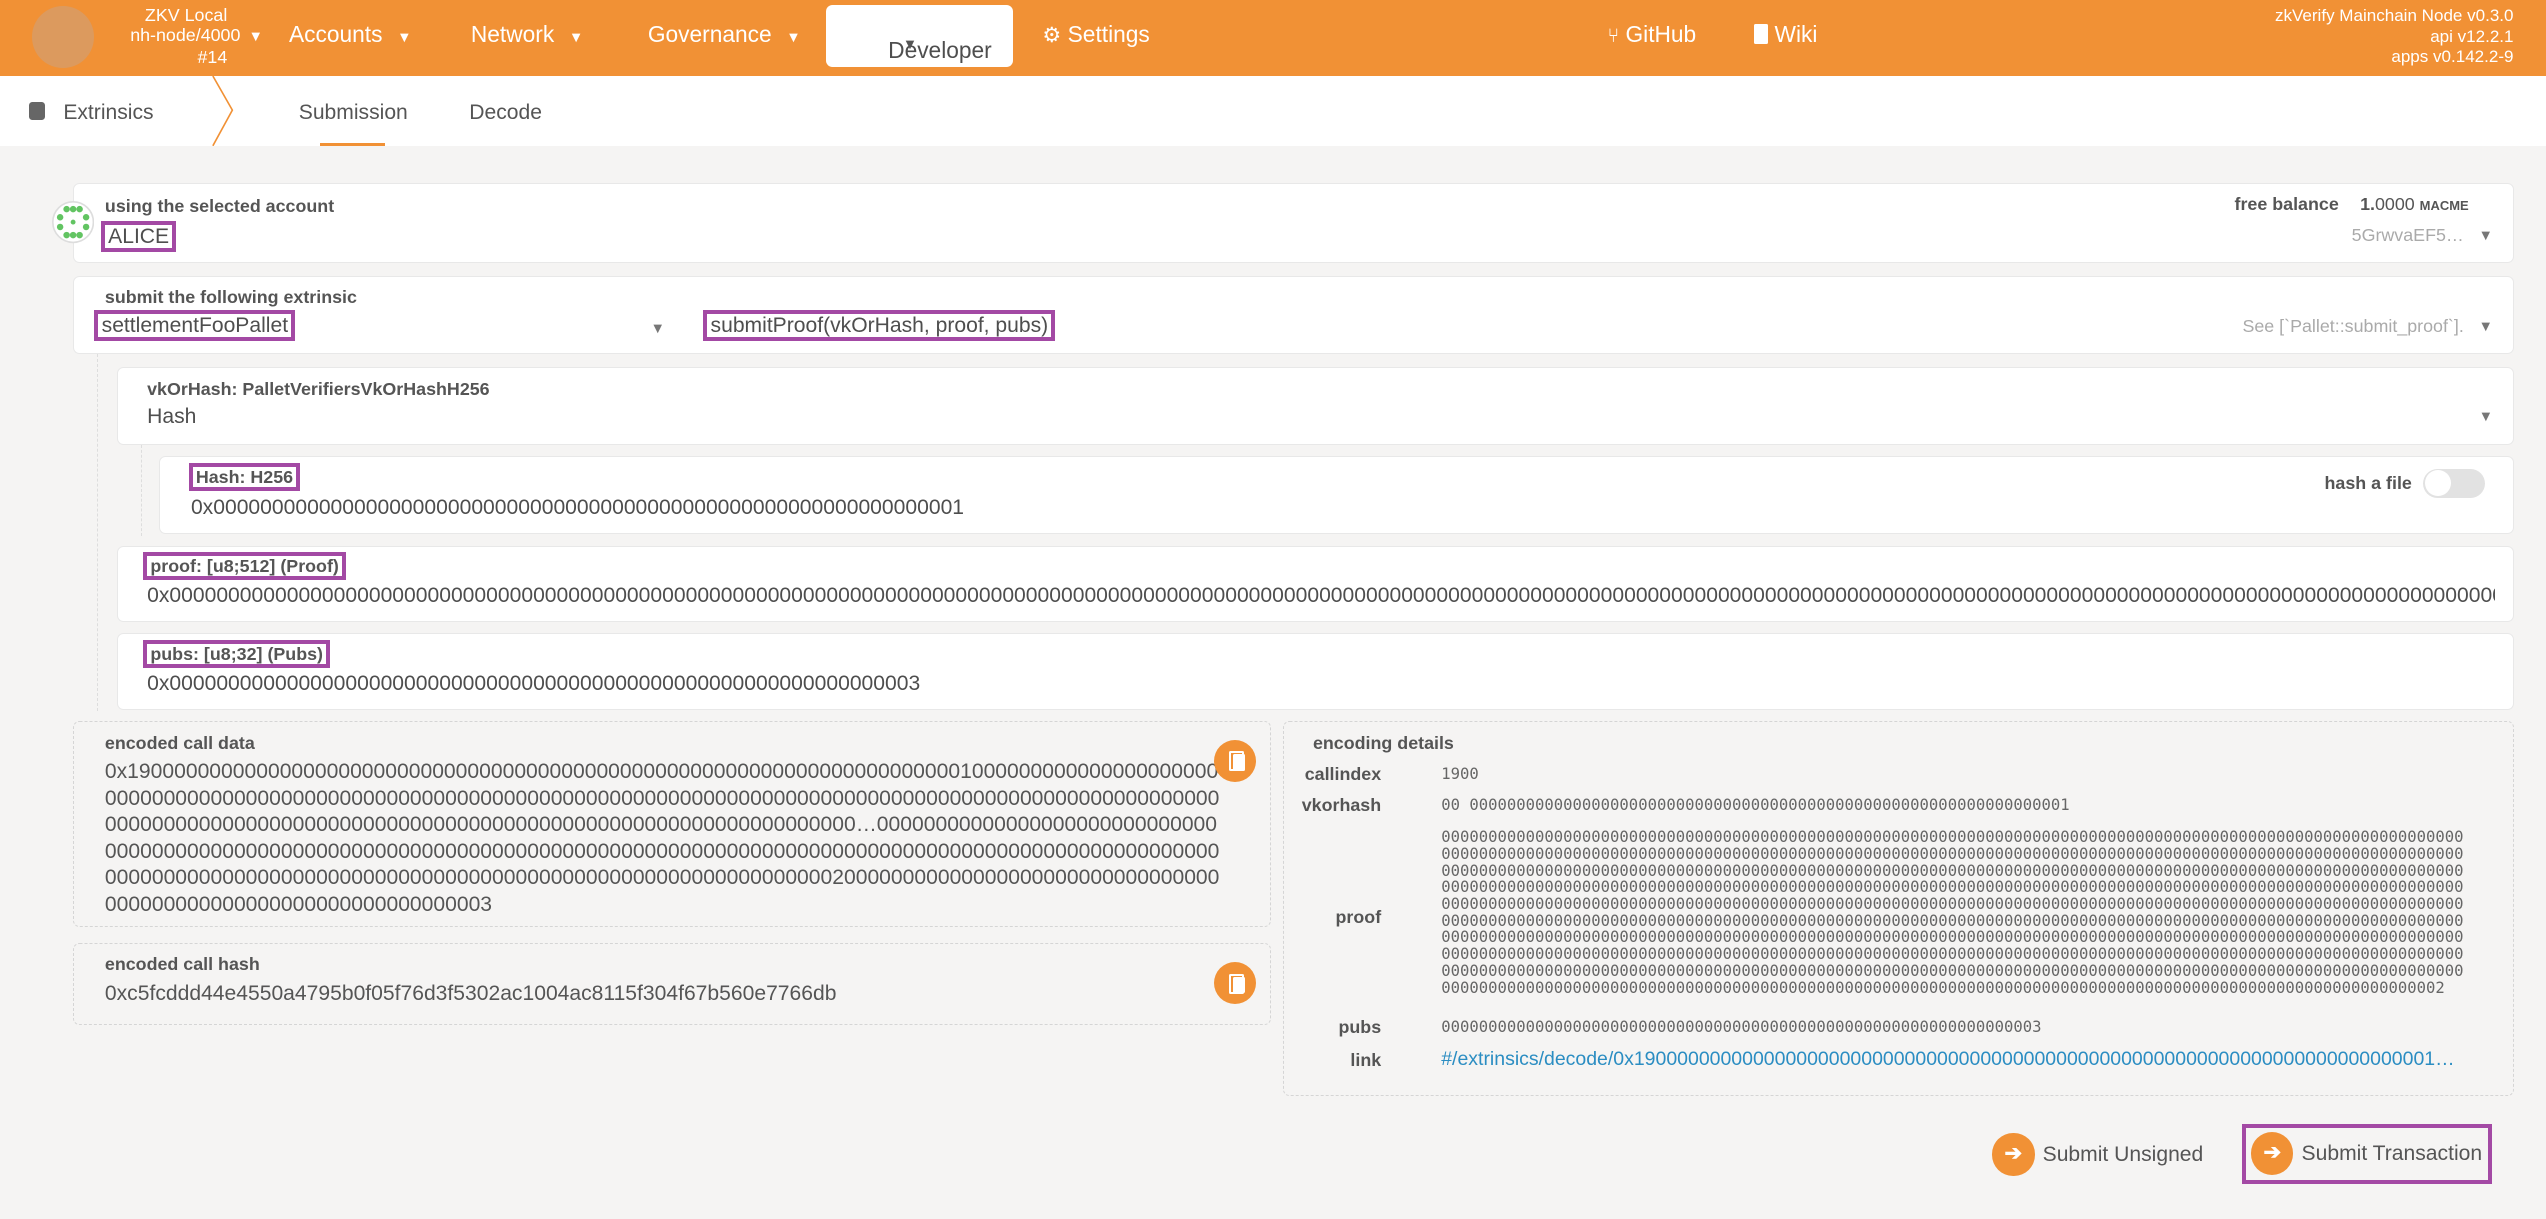  What do you see at coordinates (2367, 204) in the screenshot?
I see `balance-integer: 1.` at bounding box center [2367, 204].